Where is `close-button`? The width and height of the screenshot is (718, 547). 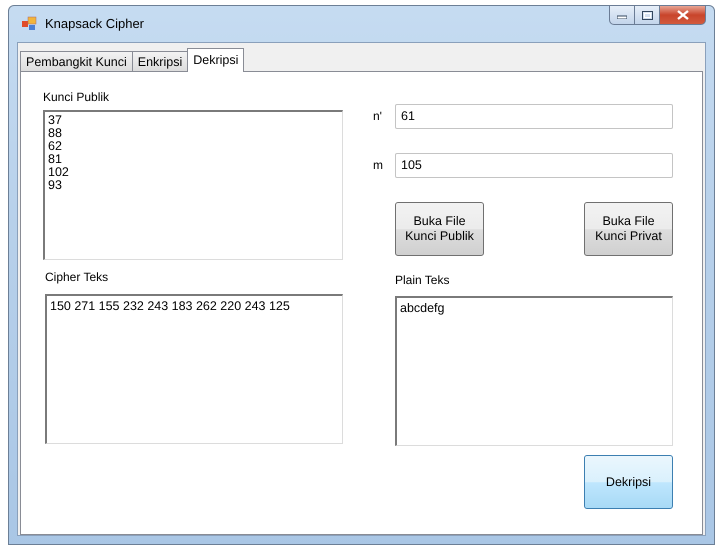
close-button is located at coordinates (683, 15).